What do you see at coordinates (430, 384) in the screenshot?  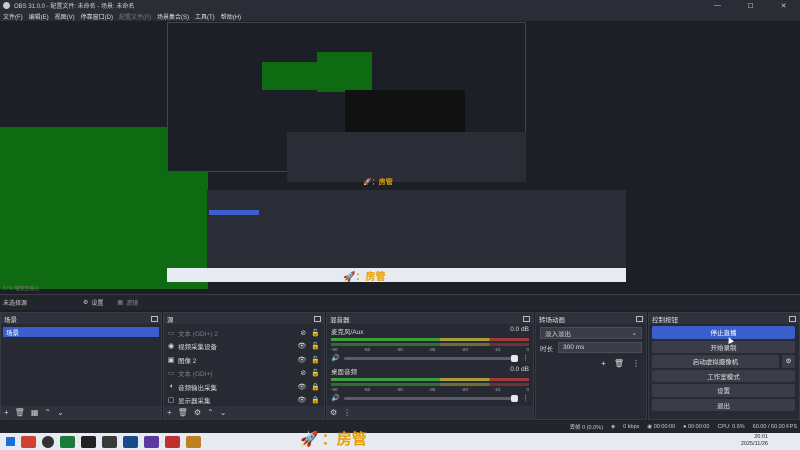 I see `level-meter` at bounding box center [430, 384].